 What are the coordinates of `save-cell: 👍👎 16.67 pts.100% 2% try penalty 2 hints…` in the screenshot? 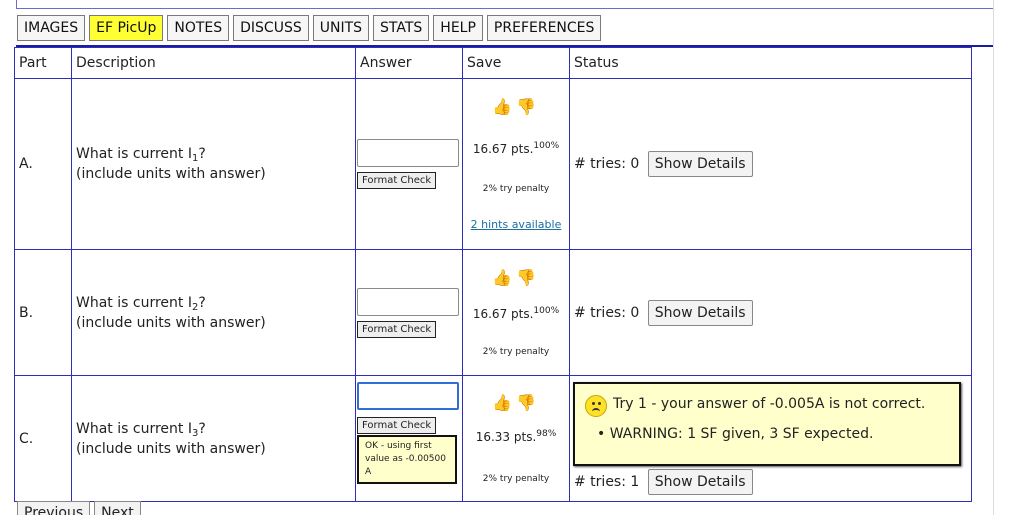 It's located at (516, 164).